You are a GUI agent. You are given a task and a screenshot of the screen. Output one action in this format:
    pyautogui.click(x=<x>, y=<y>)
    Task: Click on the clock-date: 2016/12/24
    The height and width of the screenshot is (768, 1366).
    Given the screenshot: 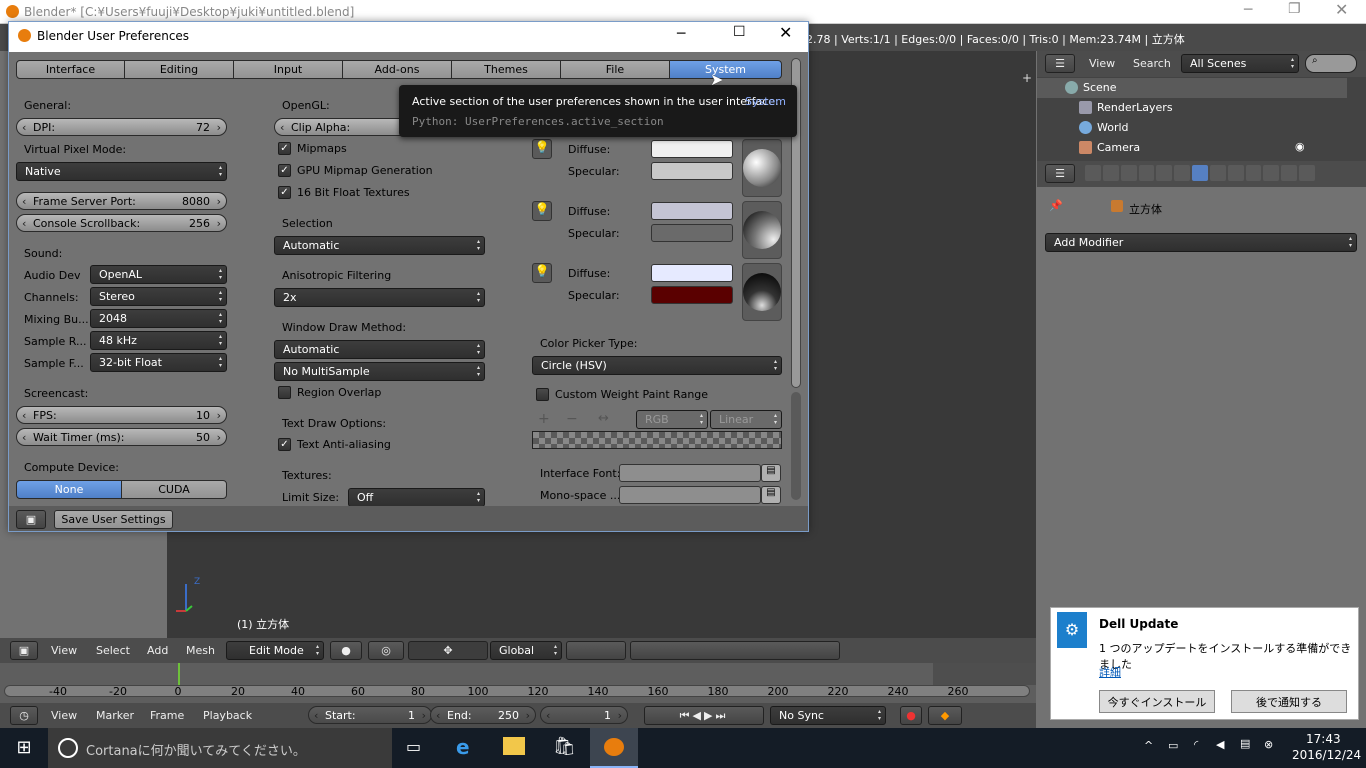 What is the action you would take?
    pyautogui.click(x=1326, y=755)
    